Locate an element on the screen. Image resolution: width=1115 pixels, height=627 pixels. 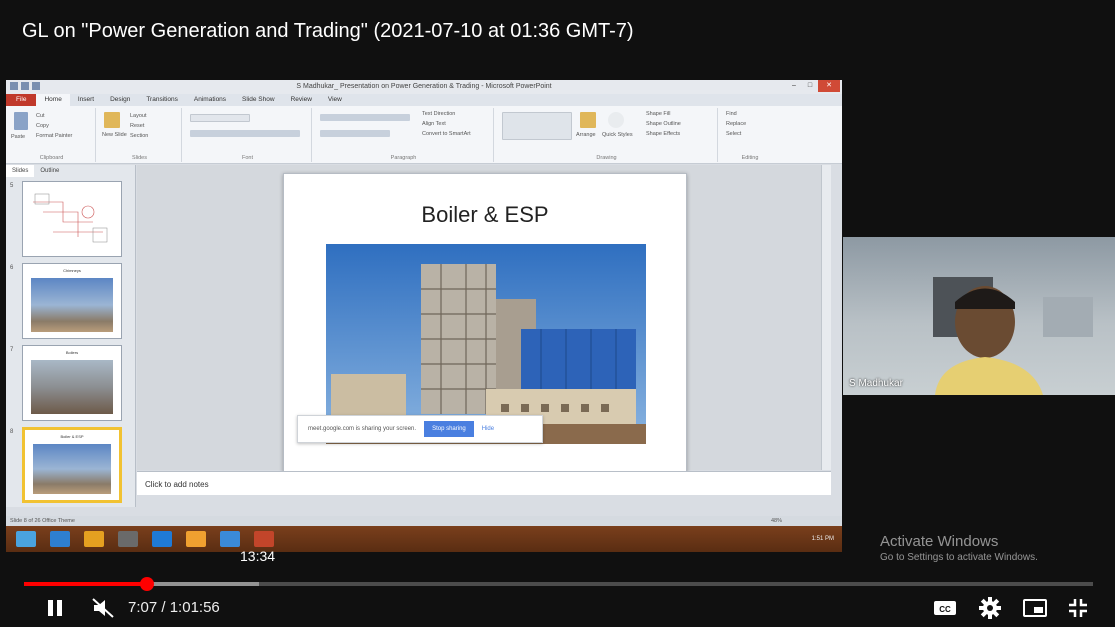
pause-button is located at coordinates (55, 608).